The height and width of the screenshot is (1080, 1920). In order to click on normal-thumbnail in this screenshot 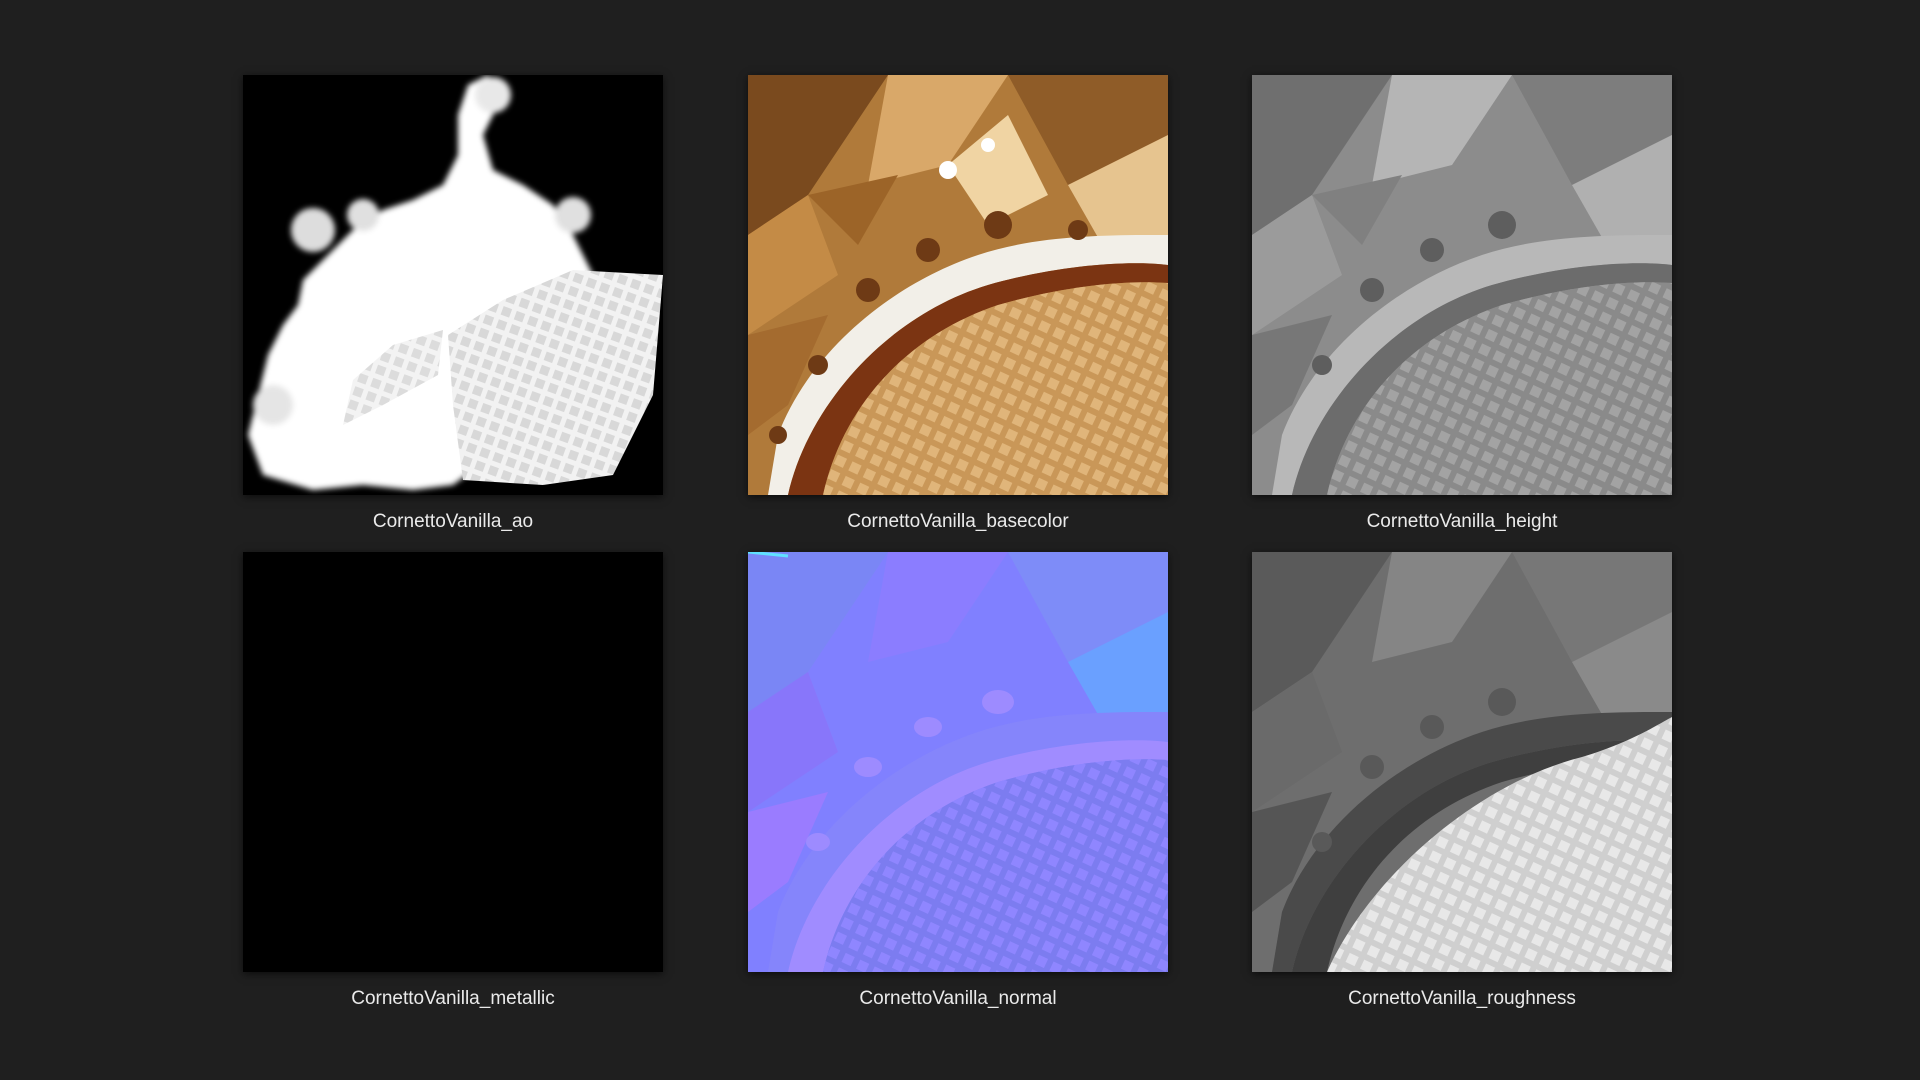, I will do `click(958, 762)`.